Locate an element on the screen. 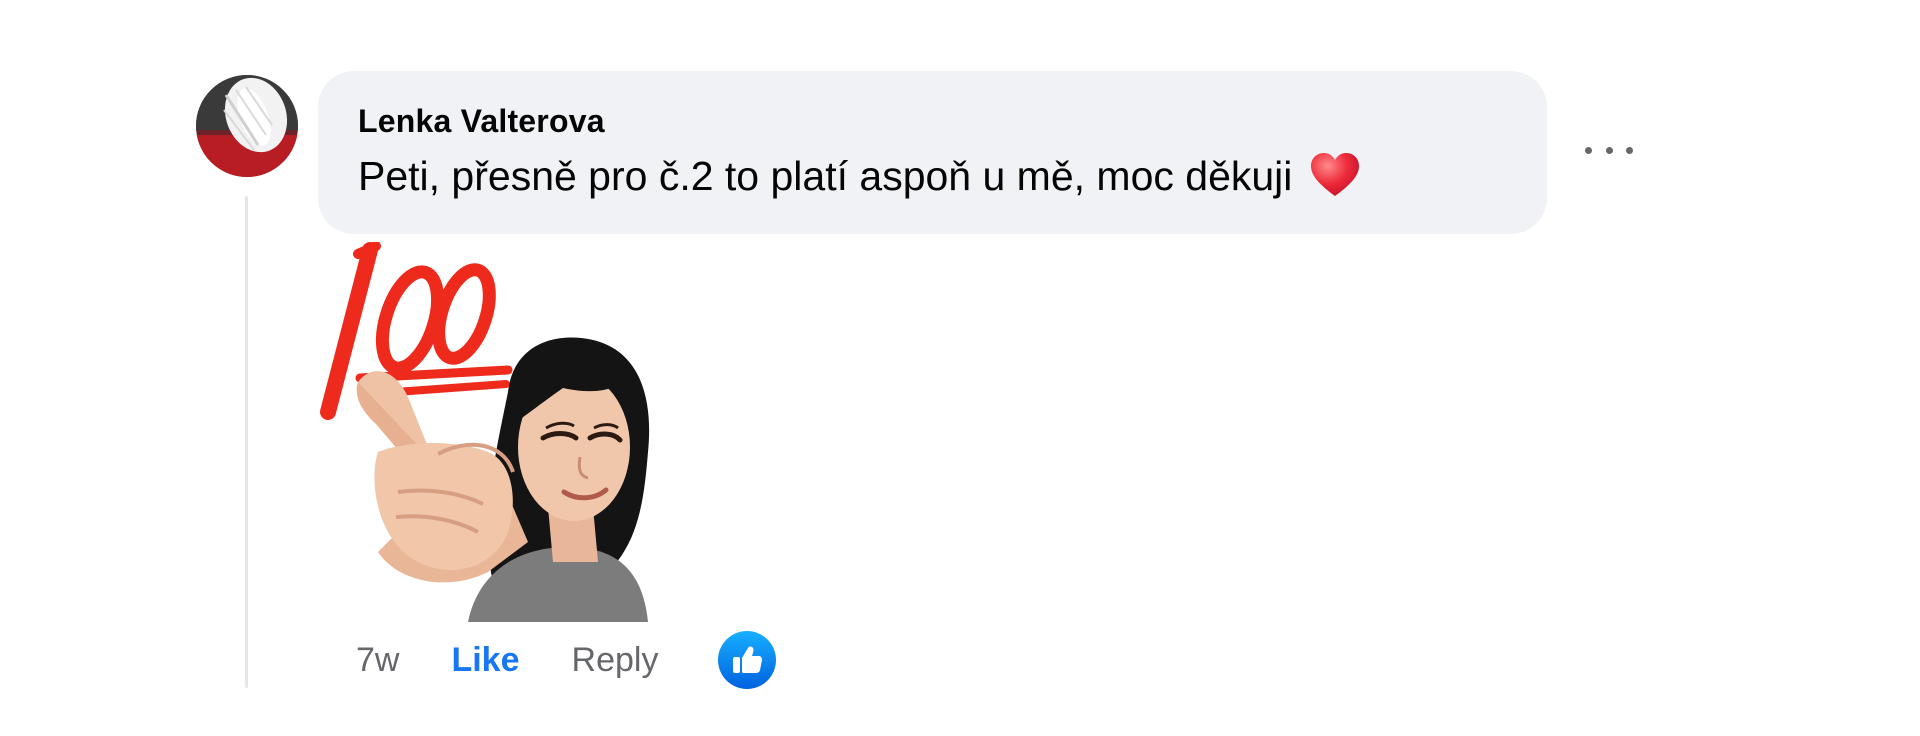 Image resolution: width=1920 pixels, height=736 pixels. heart-icon is located at coordinates (1334, 174).